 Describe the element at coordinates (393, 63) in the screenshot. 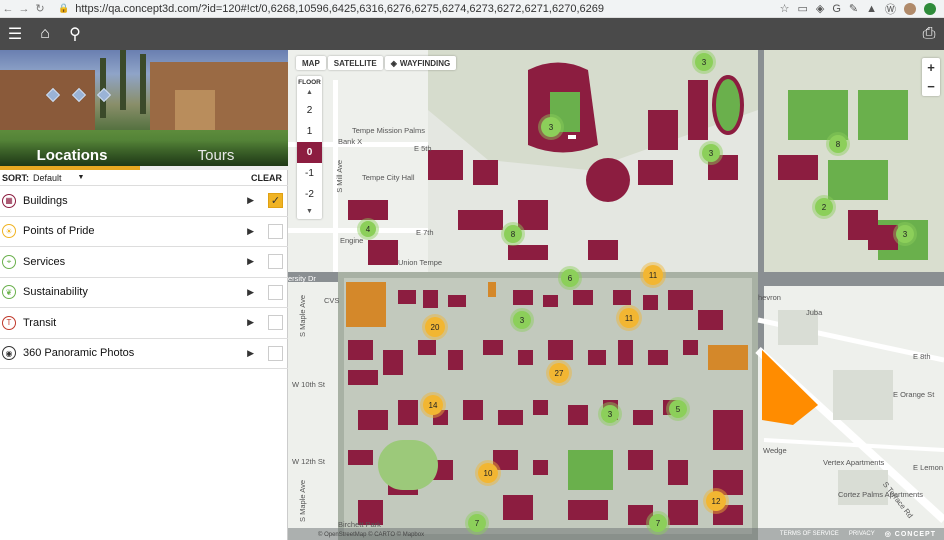

I see `compass-icon: ◈` at that location.